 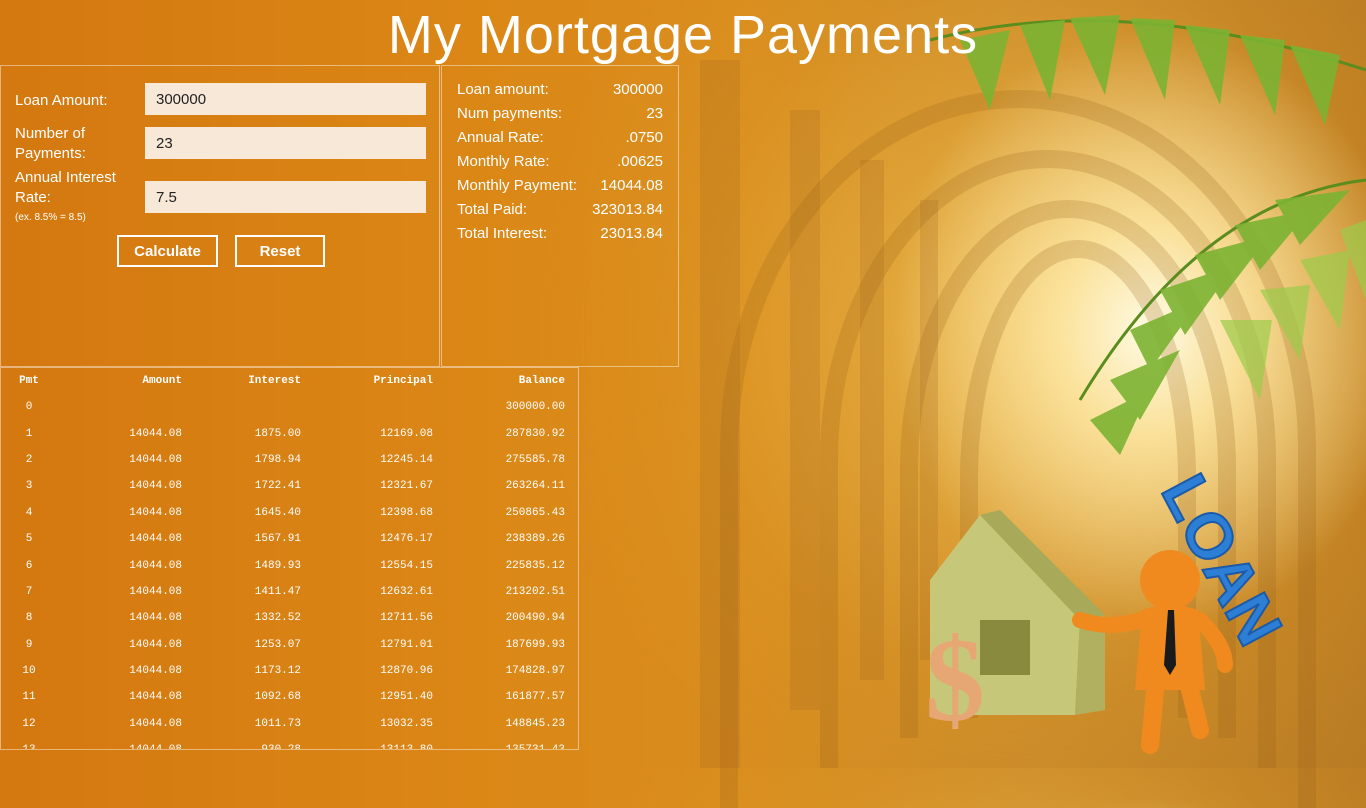 I want to click on table-header-row: Pmt Amount Interest Principal Balance, so click(x=283, y=381).